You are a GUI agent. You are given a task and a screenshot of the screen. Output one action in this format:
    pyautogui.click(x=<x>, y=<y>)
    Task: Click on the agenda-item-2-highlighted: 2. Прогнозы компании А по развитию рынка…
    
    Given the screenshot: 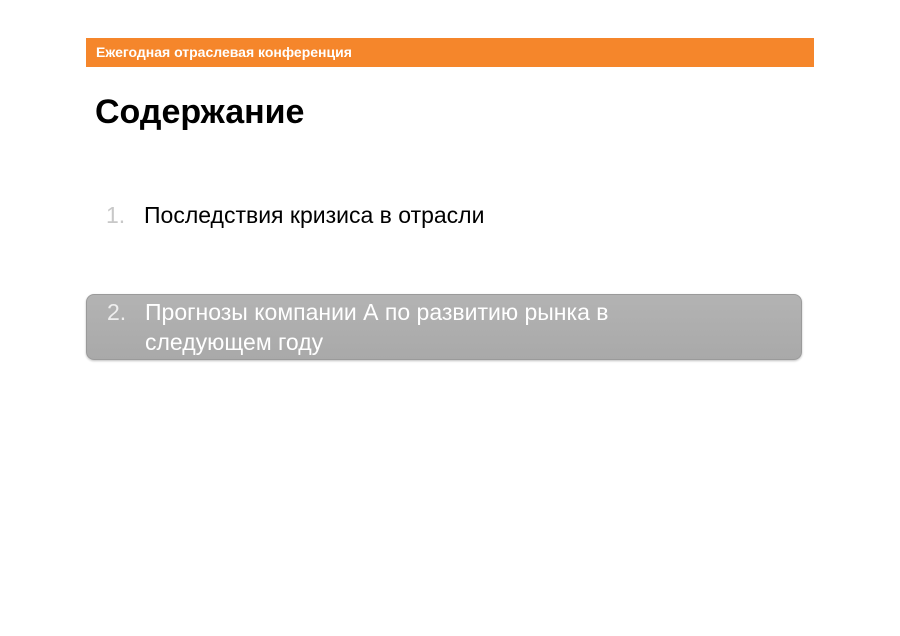 What is the action you would take?
    pyautogui.click(x=444, y=327)
    